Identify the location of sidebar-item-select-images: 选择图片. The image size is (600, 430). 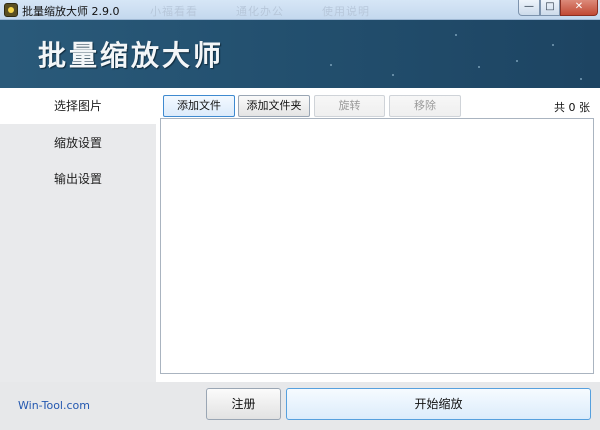
(78, 106).